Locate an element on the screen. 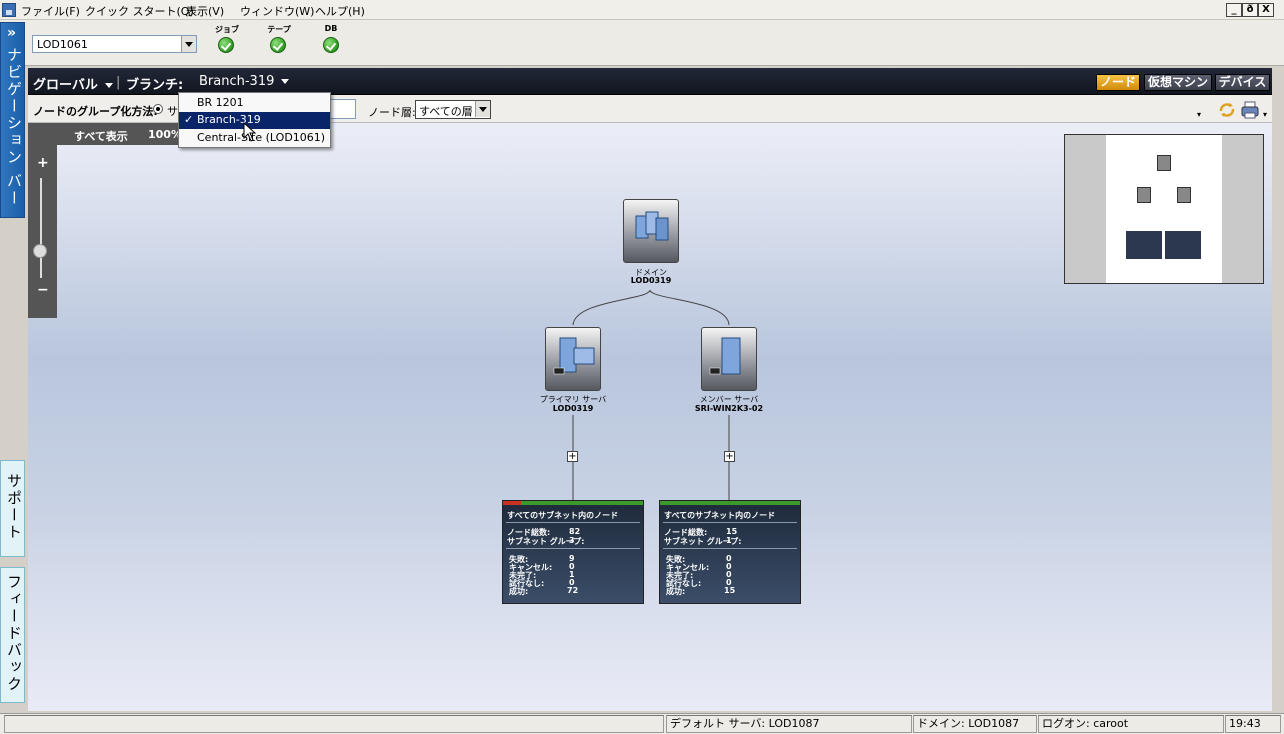  member-server-type-label: メンバー サーバ is located at coordinates (729, 399).